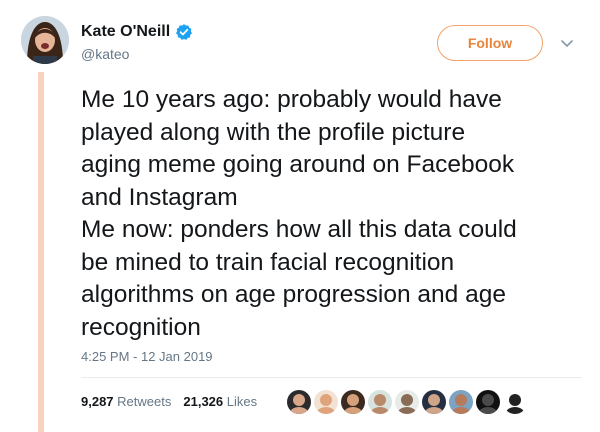 The height and width of the screenshot is (432, 600). What do you see at coordinates (567, 43) in the screenshot?
I see `chevron-down-icon` at bounding box center [567, 43].